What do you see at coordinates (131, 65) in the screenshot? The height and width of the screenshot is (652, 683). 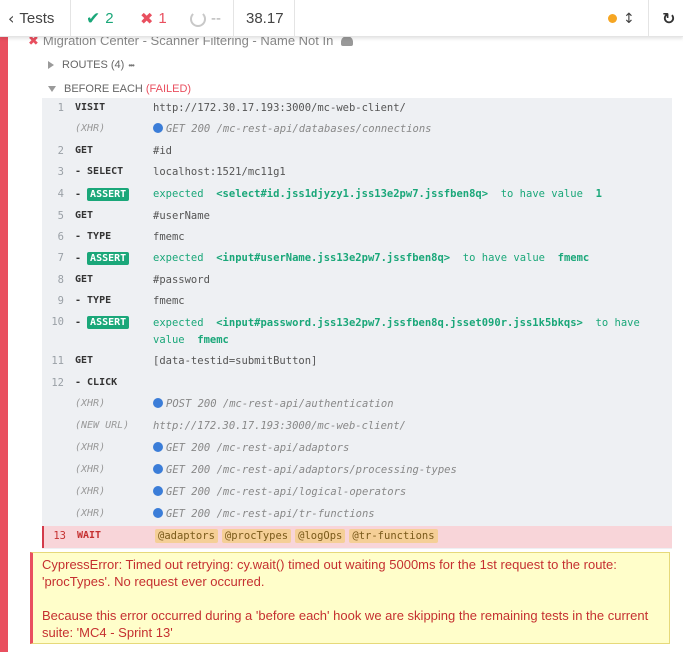 I see `ellipsis-icon: •••` at bounding box center [131, 65].